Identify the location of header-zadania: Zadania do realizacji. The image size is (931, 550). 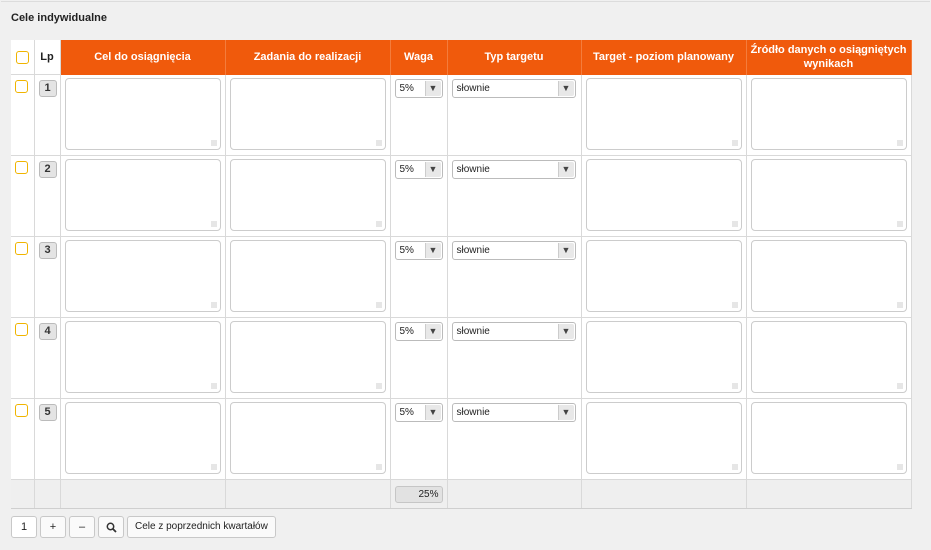
(308, 57).